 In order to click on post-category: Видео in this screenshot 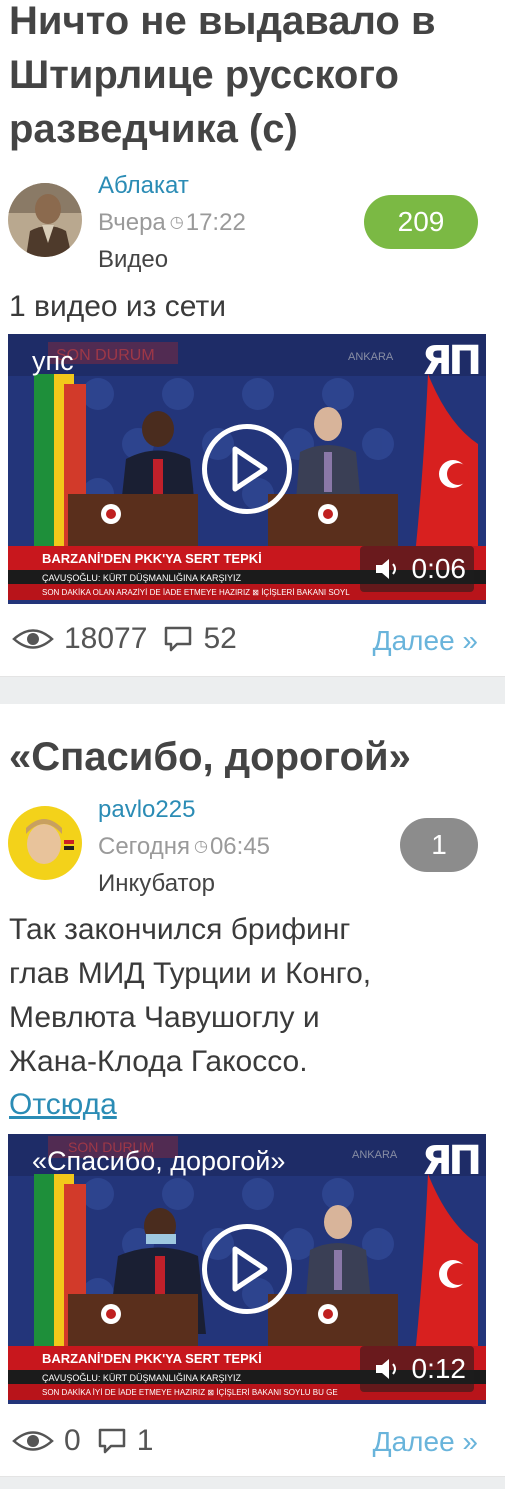, I will do `click(133, 260)`.